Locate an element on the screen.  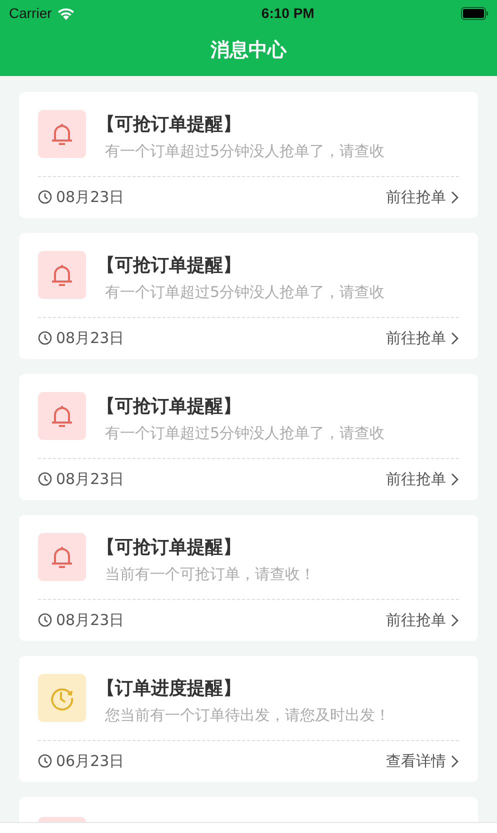
status-time: 6:10 PM is located at coordinates (287, 13).